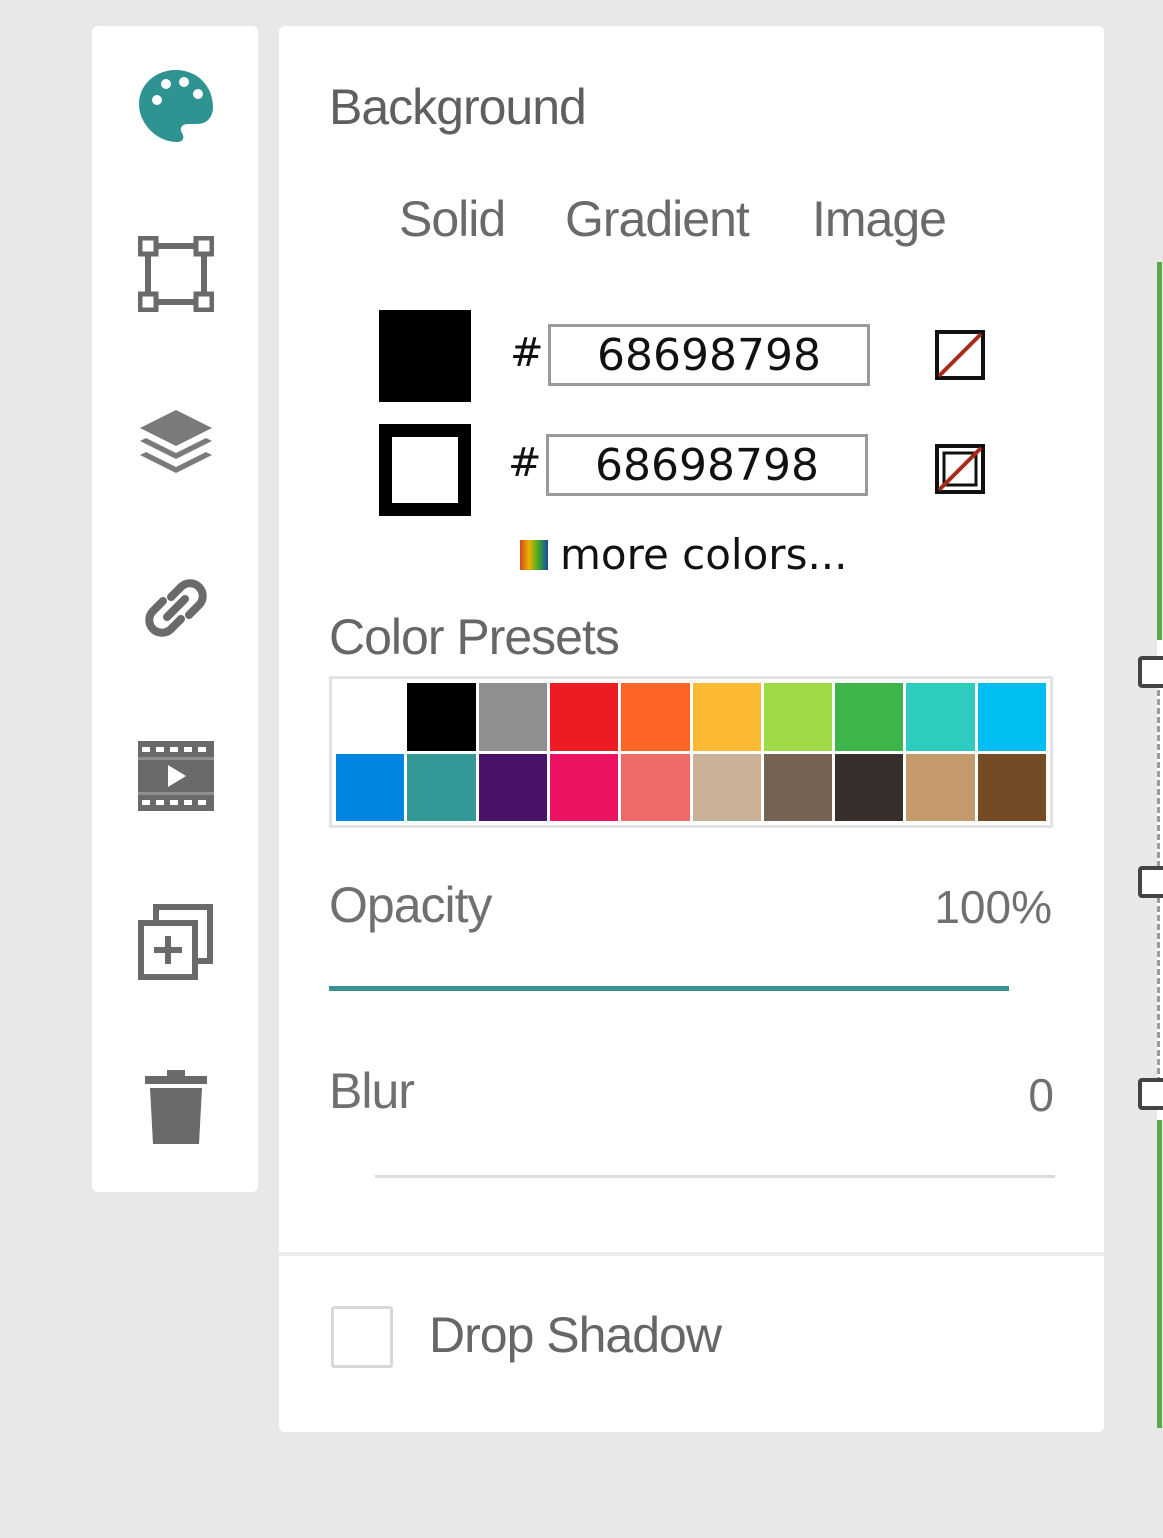 Image resolution: width=1163 pixels, height=1538 pixels. I want to click on drop-shadow-label: Drop Shadow, so click(575, 1335).